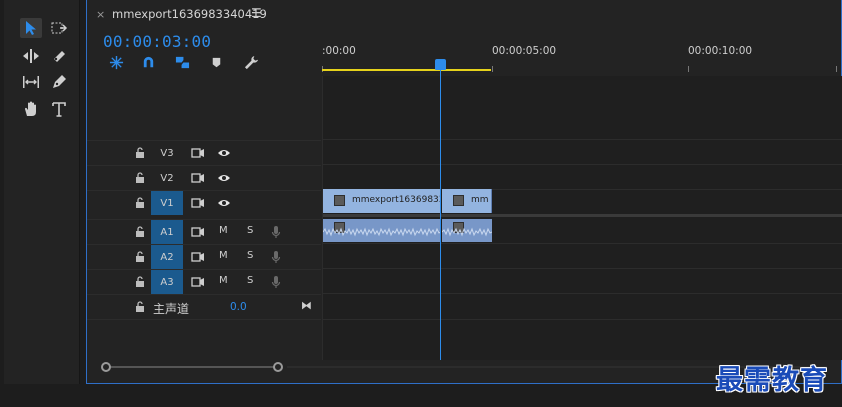 This screenshot has height=407, width=842. I want to click on playhead-timecode: 00:00:03:00, so click(157, 41).